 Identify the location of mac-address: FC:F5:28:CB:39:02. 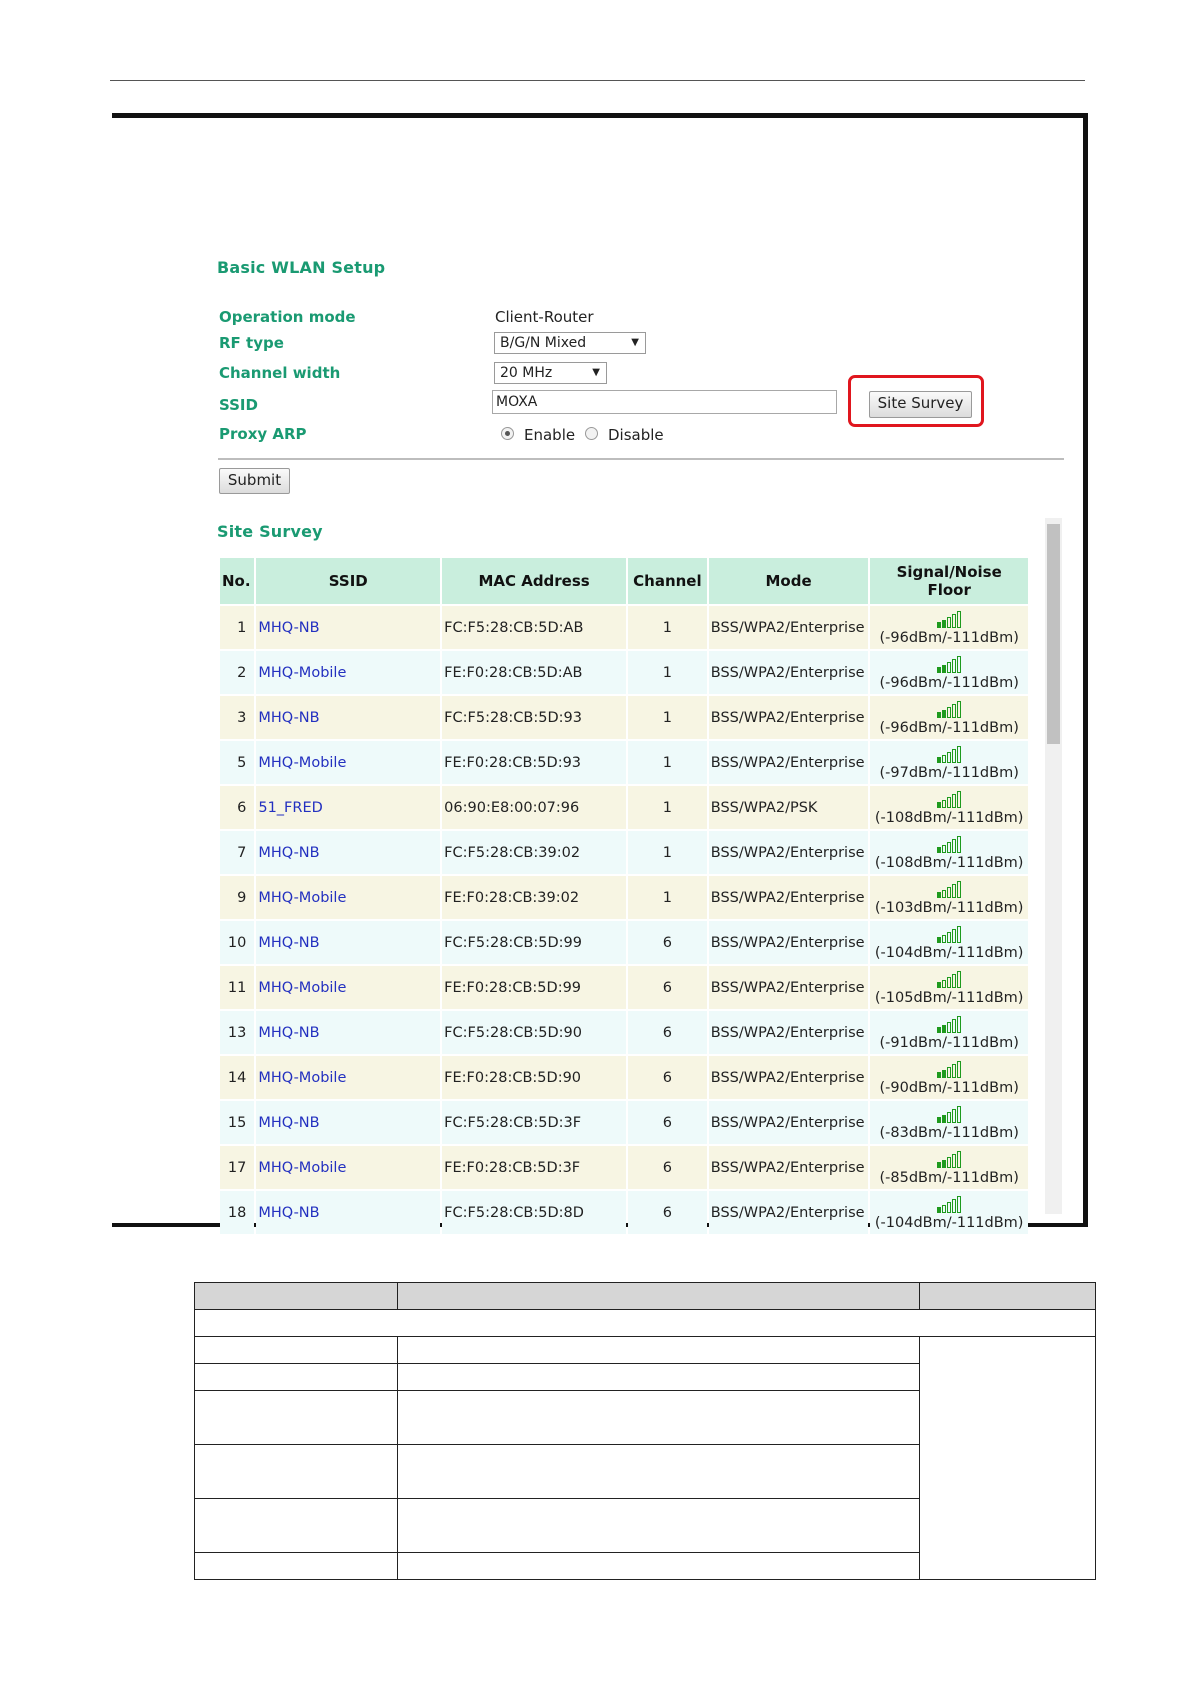
(534, 852).